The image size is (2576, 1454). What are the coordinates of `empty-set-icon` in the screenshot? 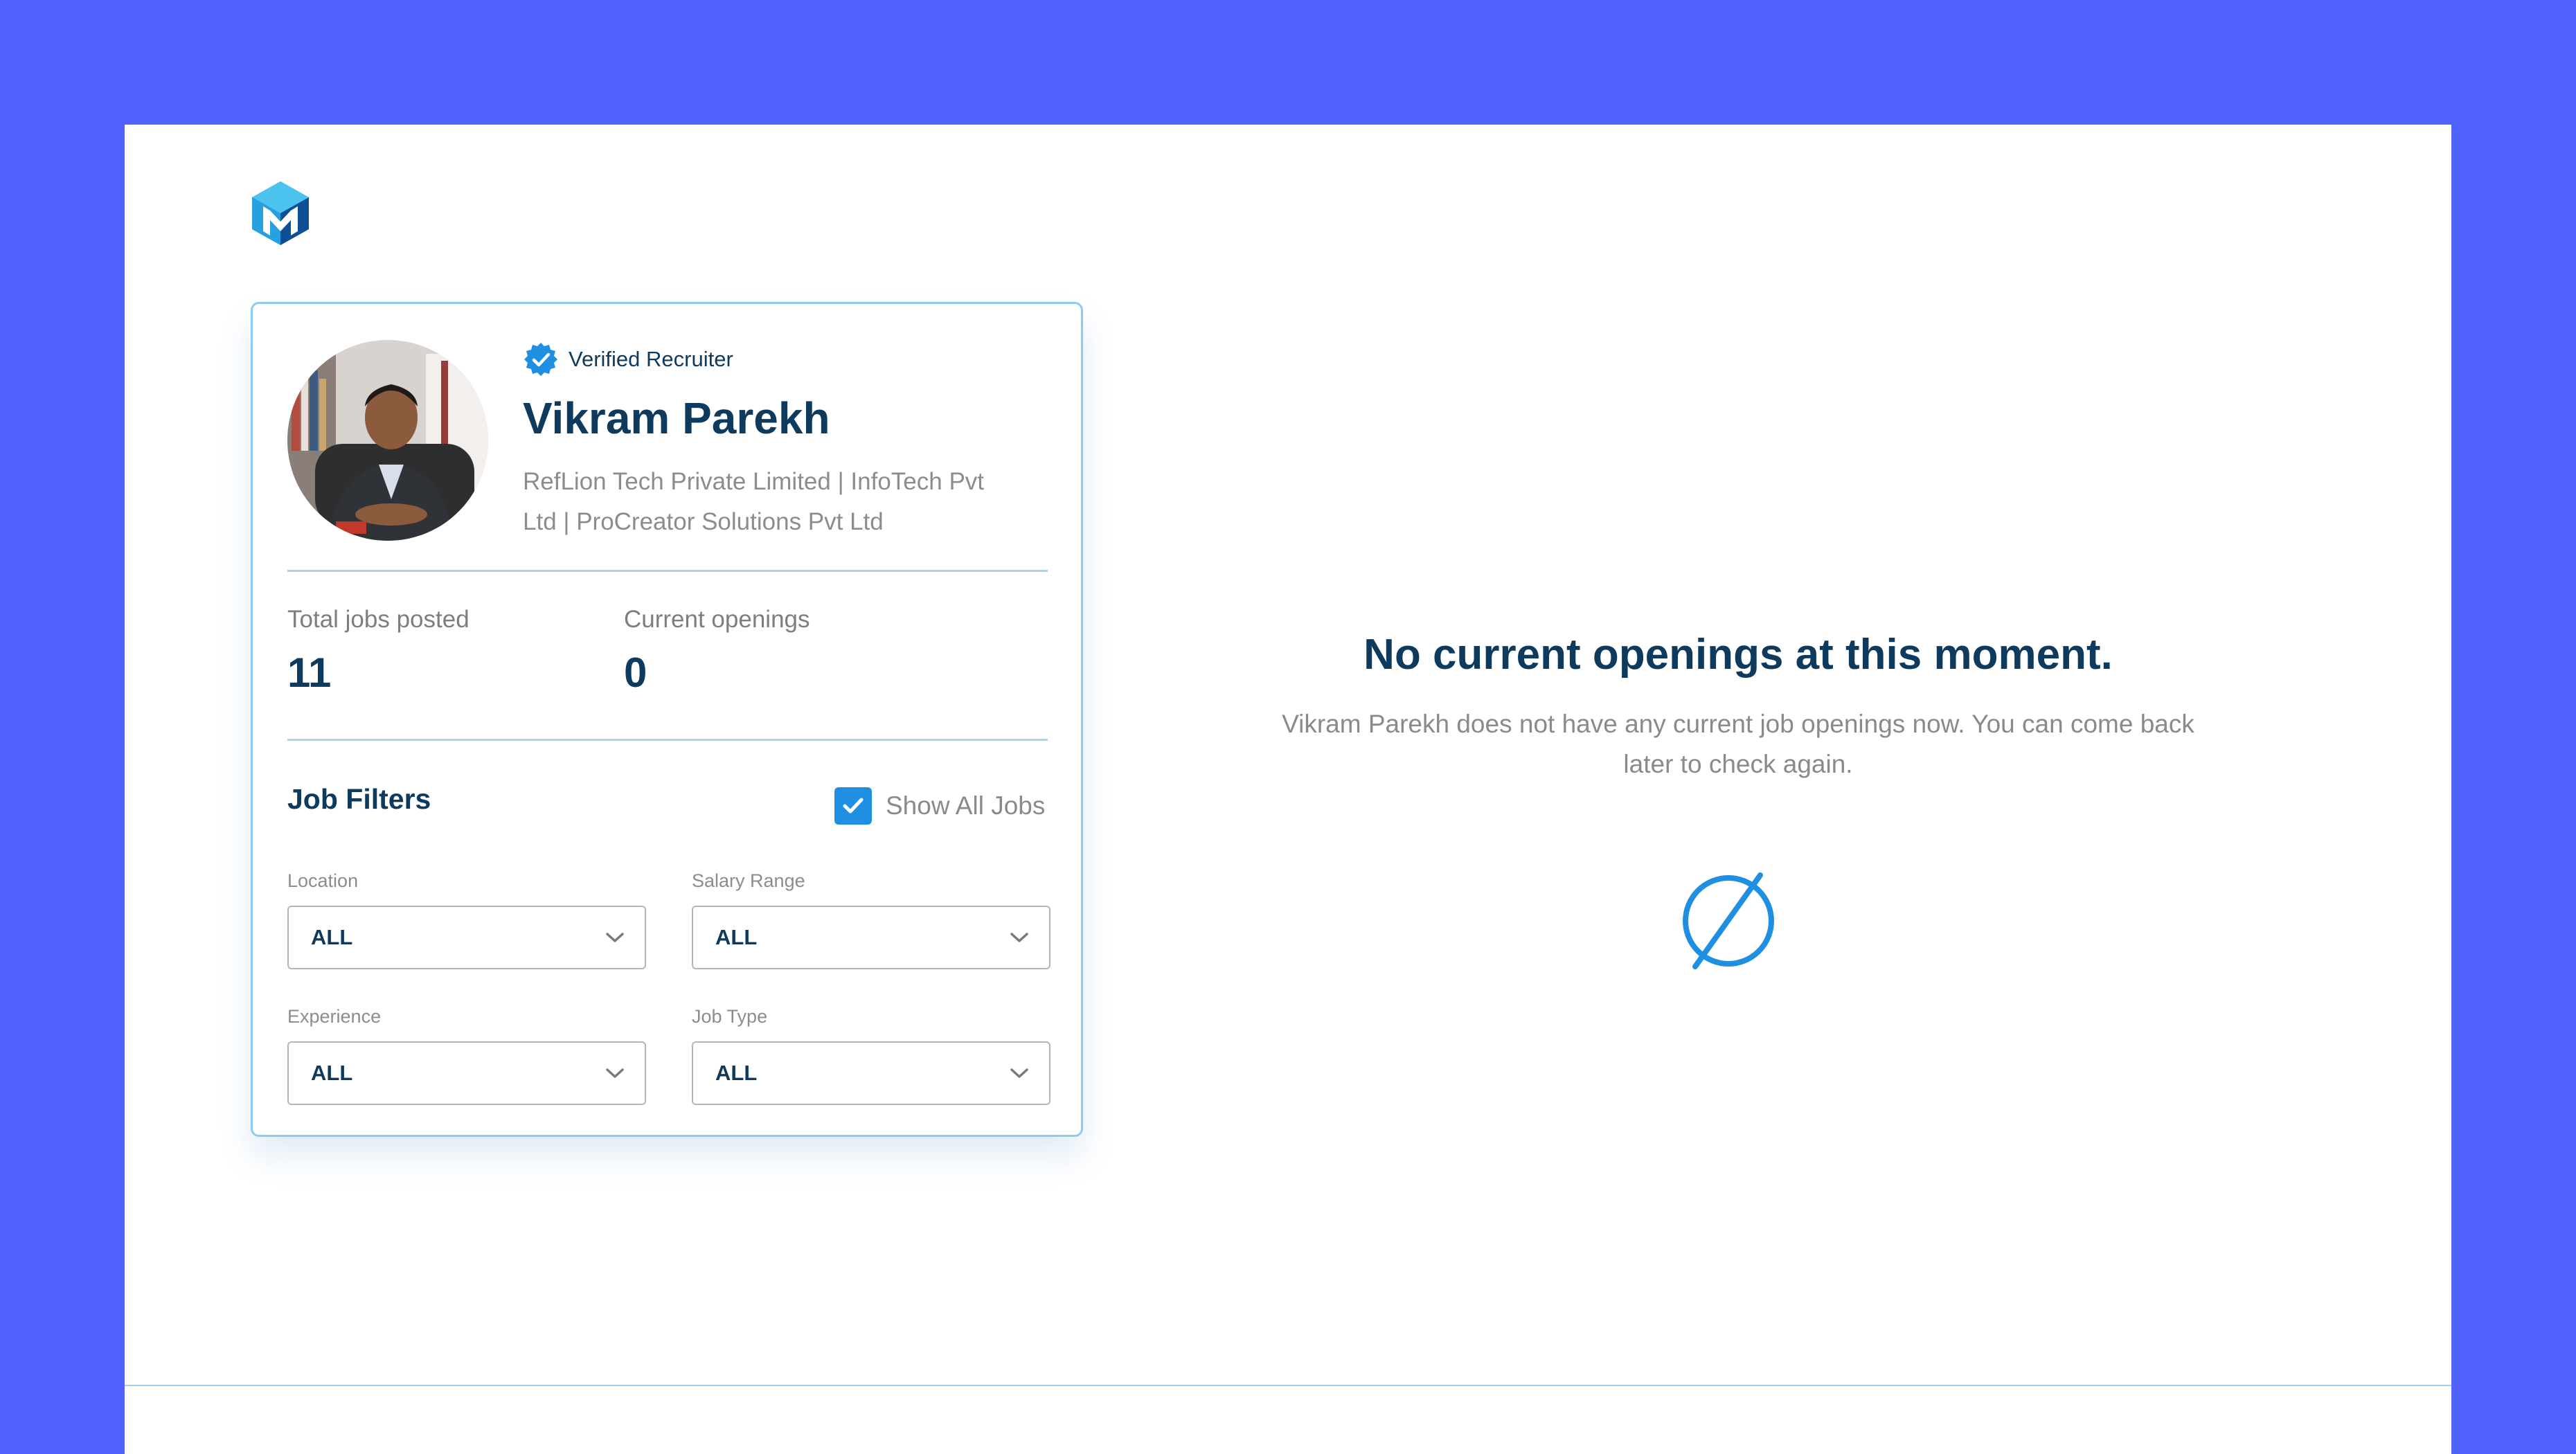 It's located at (1728, 921).